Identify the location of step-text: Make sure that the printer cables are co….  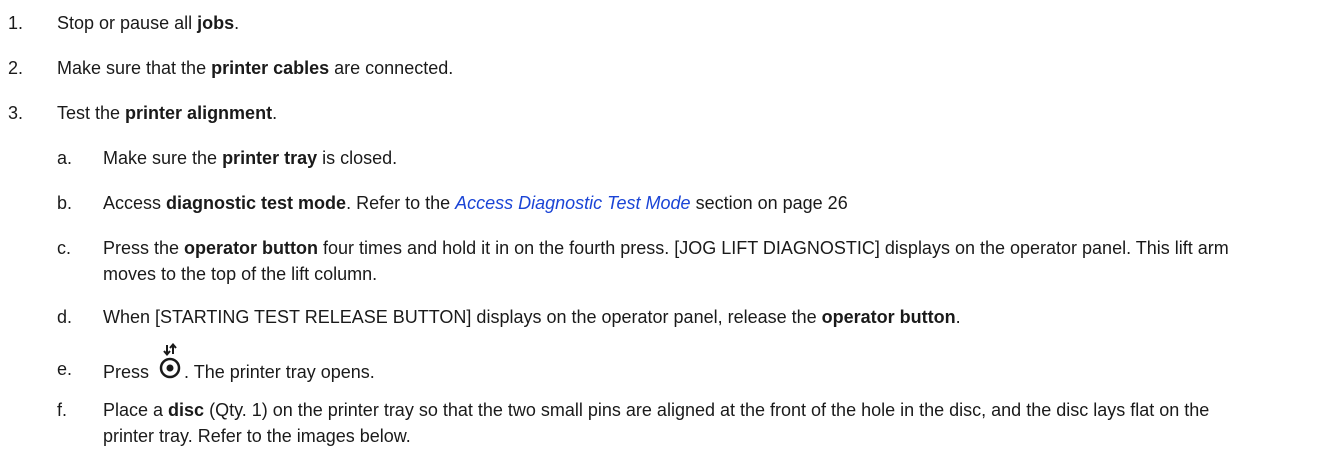
(255, 68).